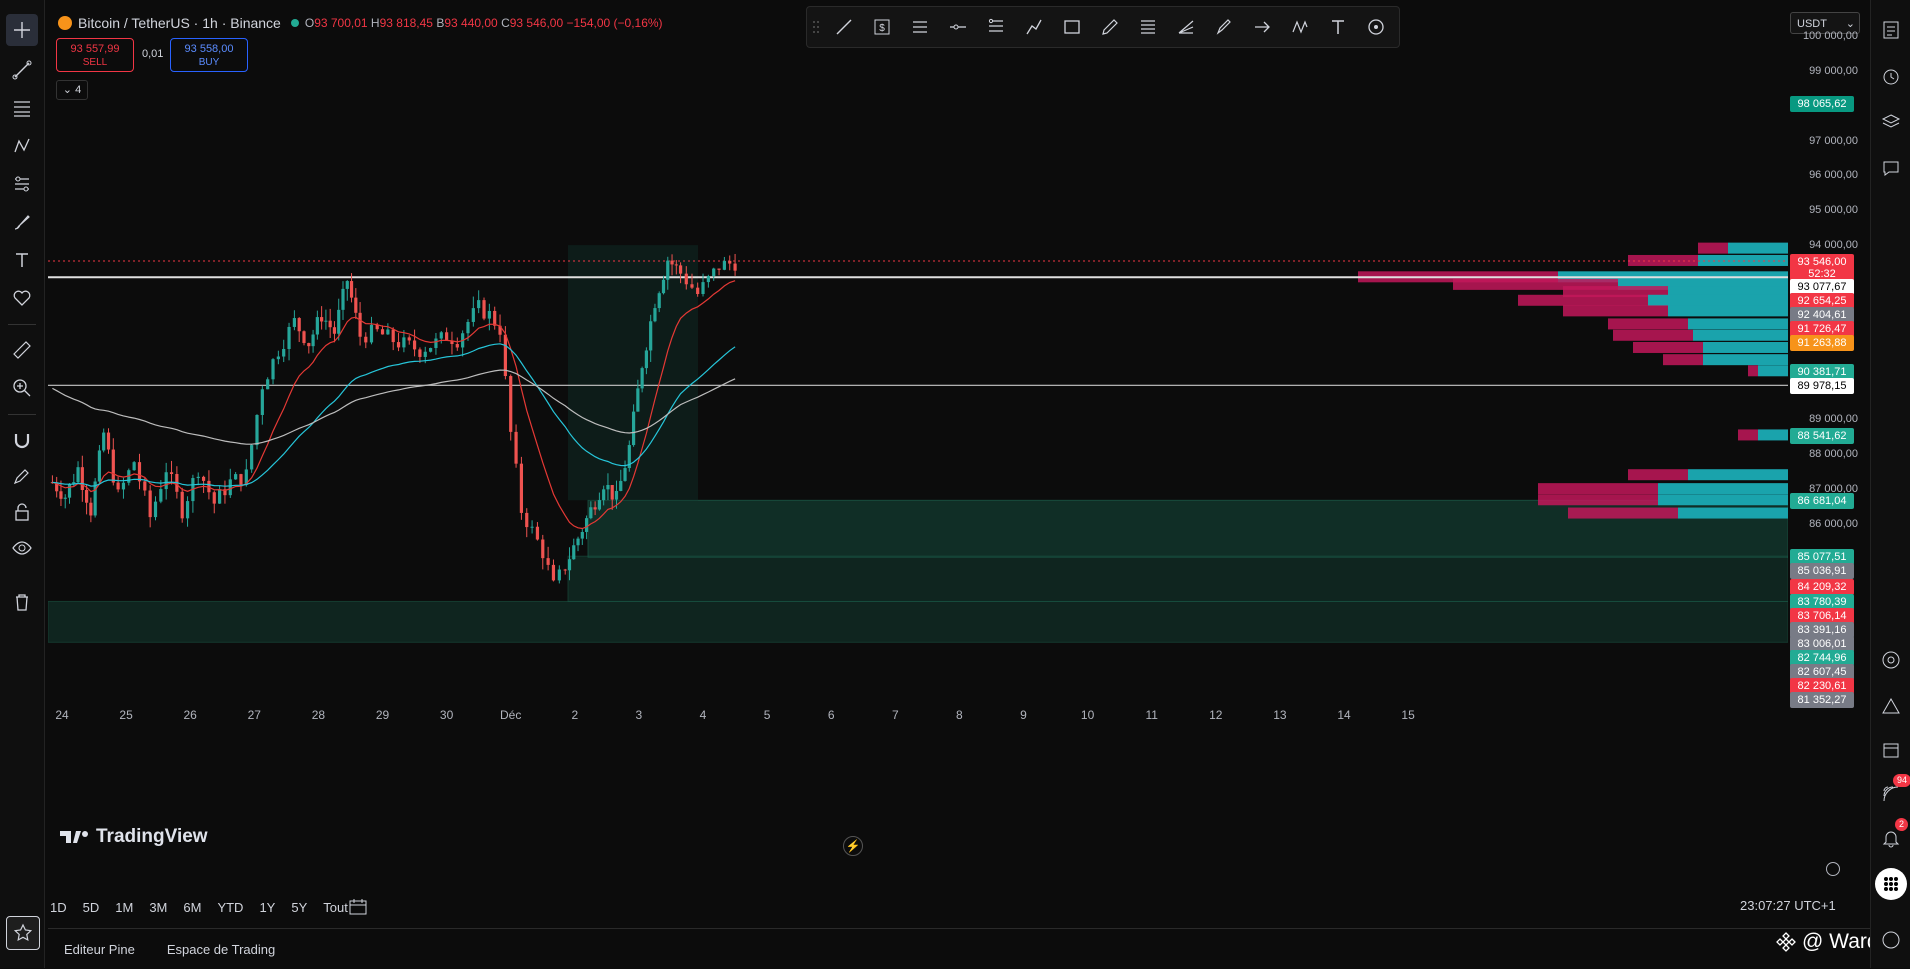  I want to click on magnet-icon, so click(22, 440).